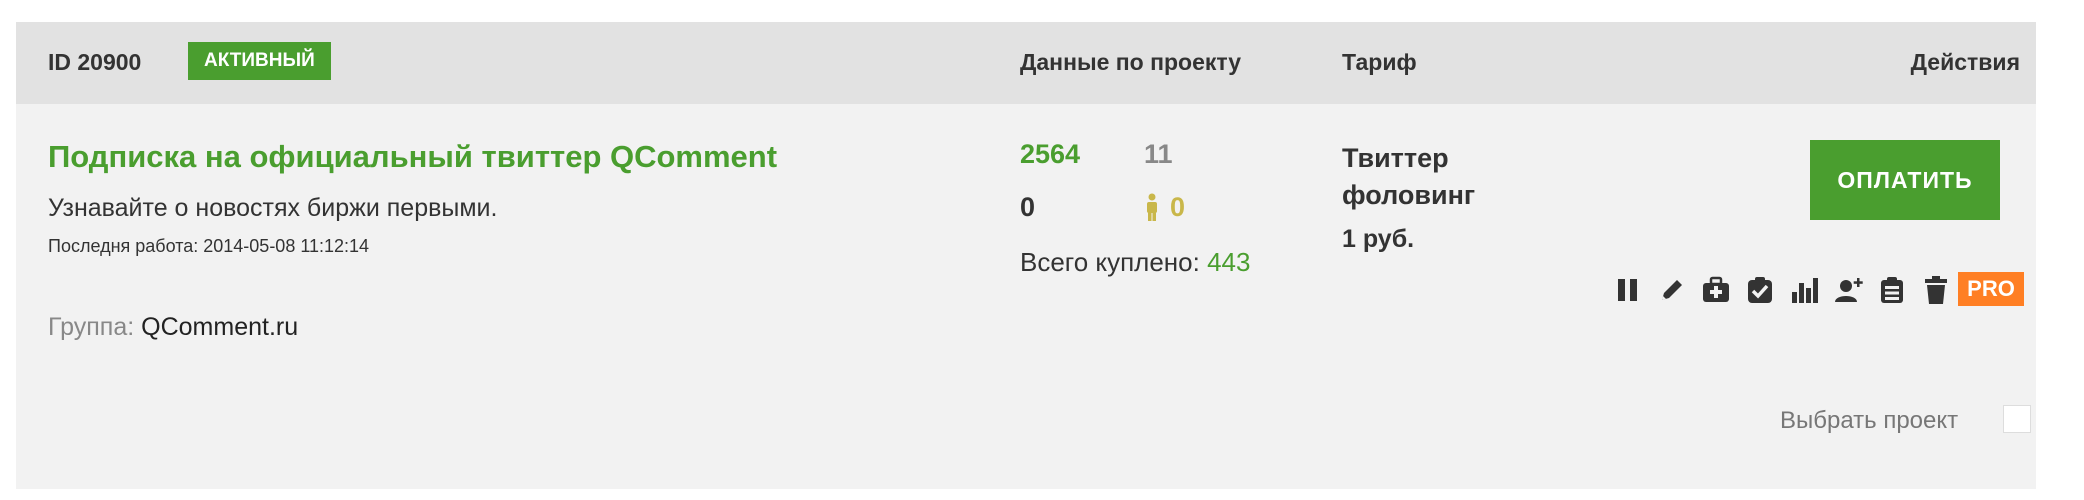  Describe the element at coordinates (1050, 154) in the screenshot. I see `stat-green: 2564` at that location.